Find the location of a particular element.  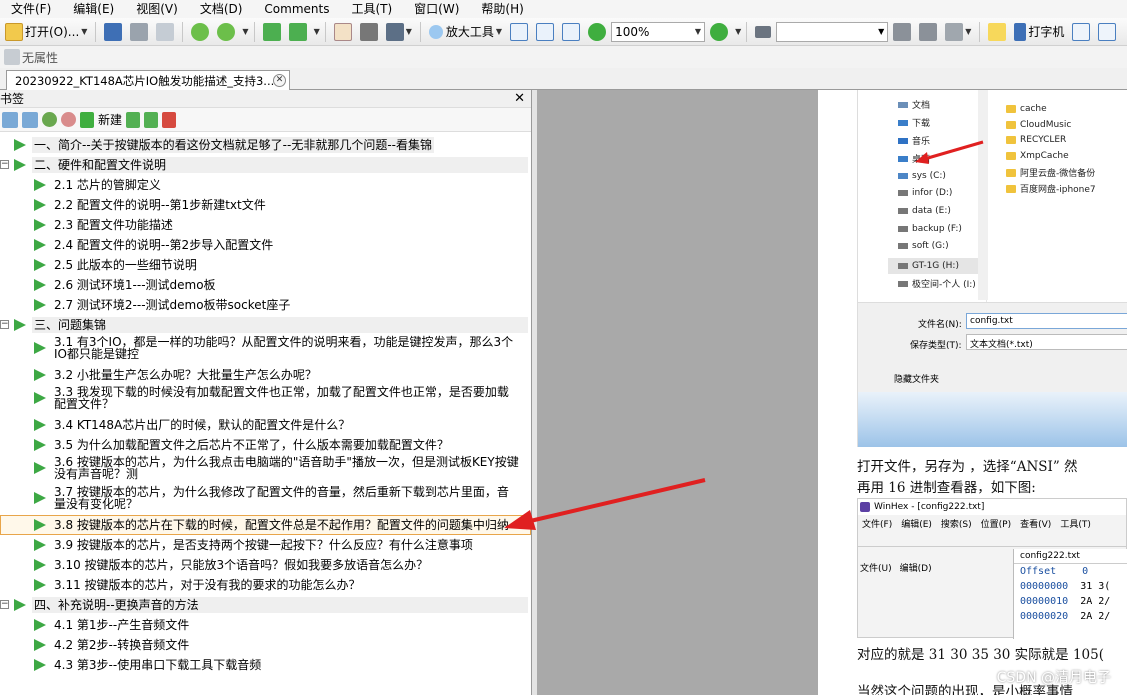

zoom-in-button is located at coordinates (719, 32).